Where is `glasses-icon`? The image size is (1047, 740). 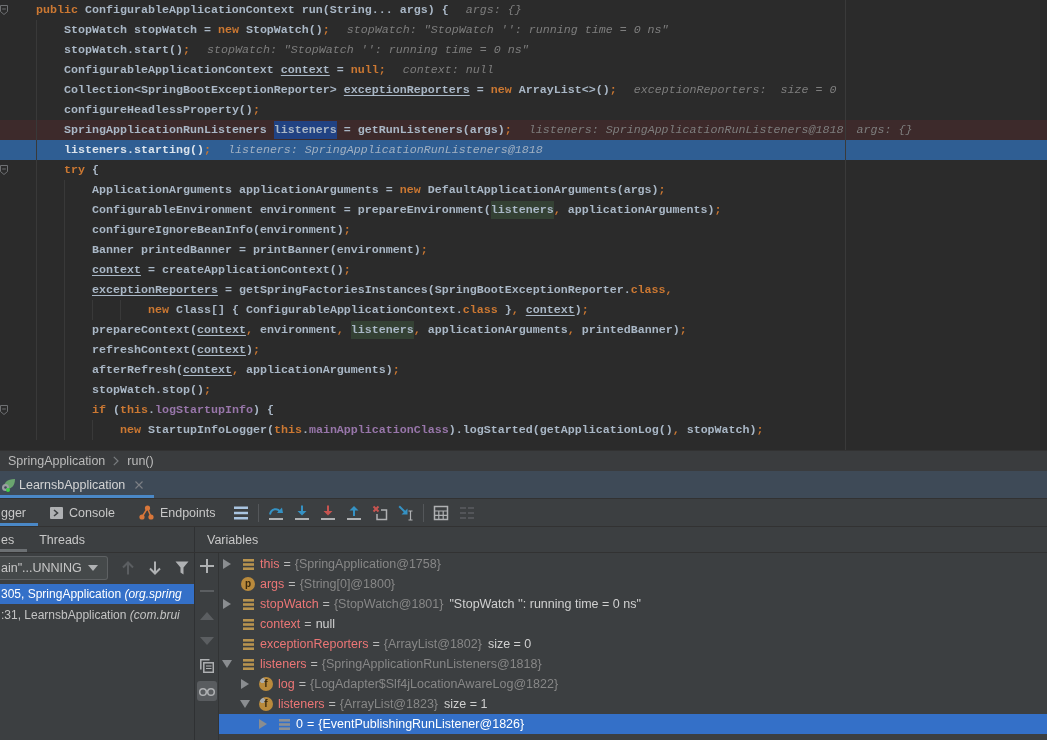 glasses-icon is located at coordinates (206, 690).